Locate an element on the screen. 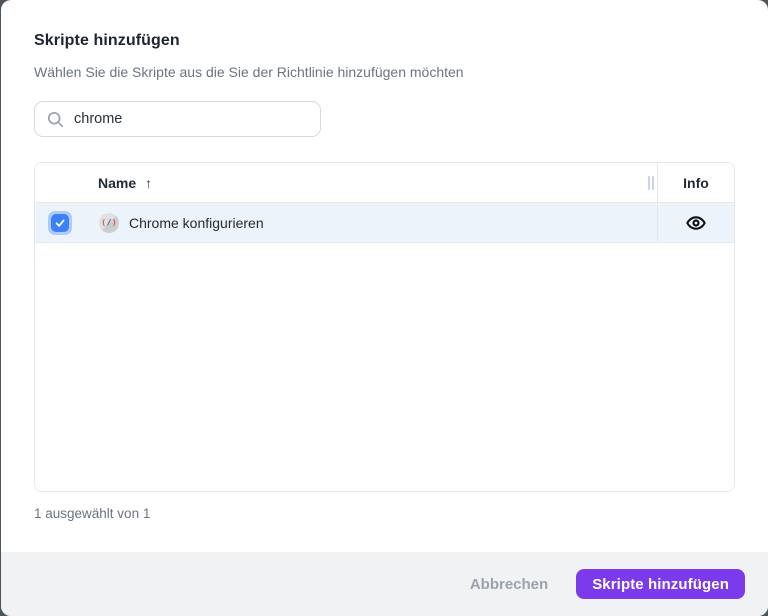  column-header-info-label: Info is located at coordinates (696, 182).